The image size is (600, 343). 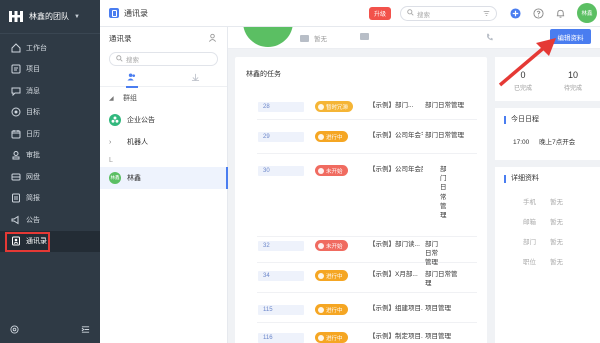 What do you see at coordinates (281, 310) in the screenshot?
I see `task-number: 115` at bounding box center [281, 310].